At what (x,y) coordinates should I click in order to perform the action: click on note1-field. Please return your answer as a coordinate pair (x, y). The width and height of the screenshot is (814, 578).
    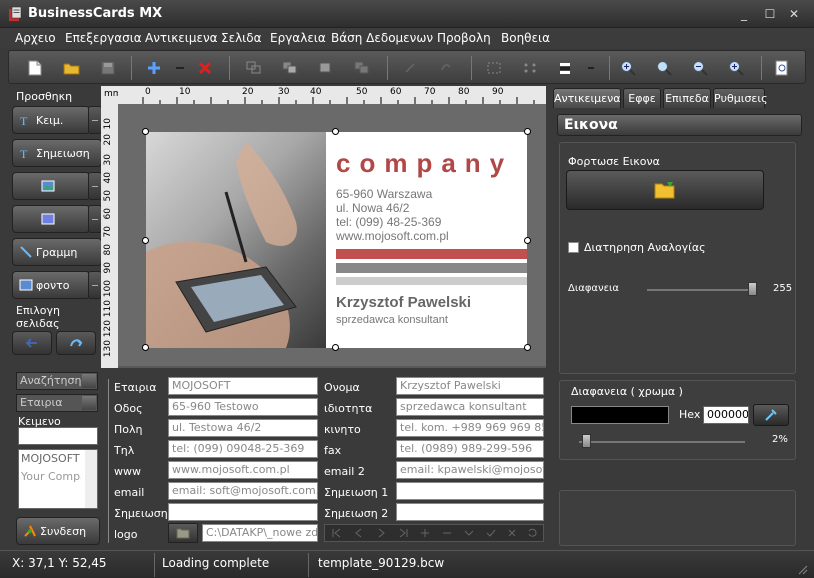
    Looking at the image, I should click on (470, 491).